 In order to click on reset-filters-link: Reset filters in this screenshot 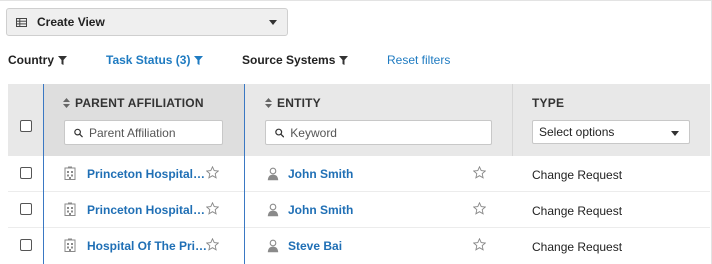, I will do `click(418, 60)`.